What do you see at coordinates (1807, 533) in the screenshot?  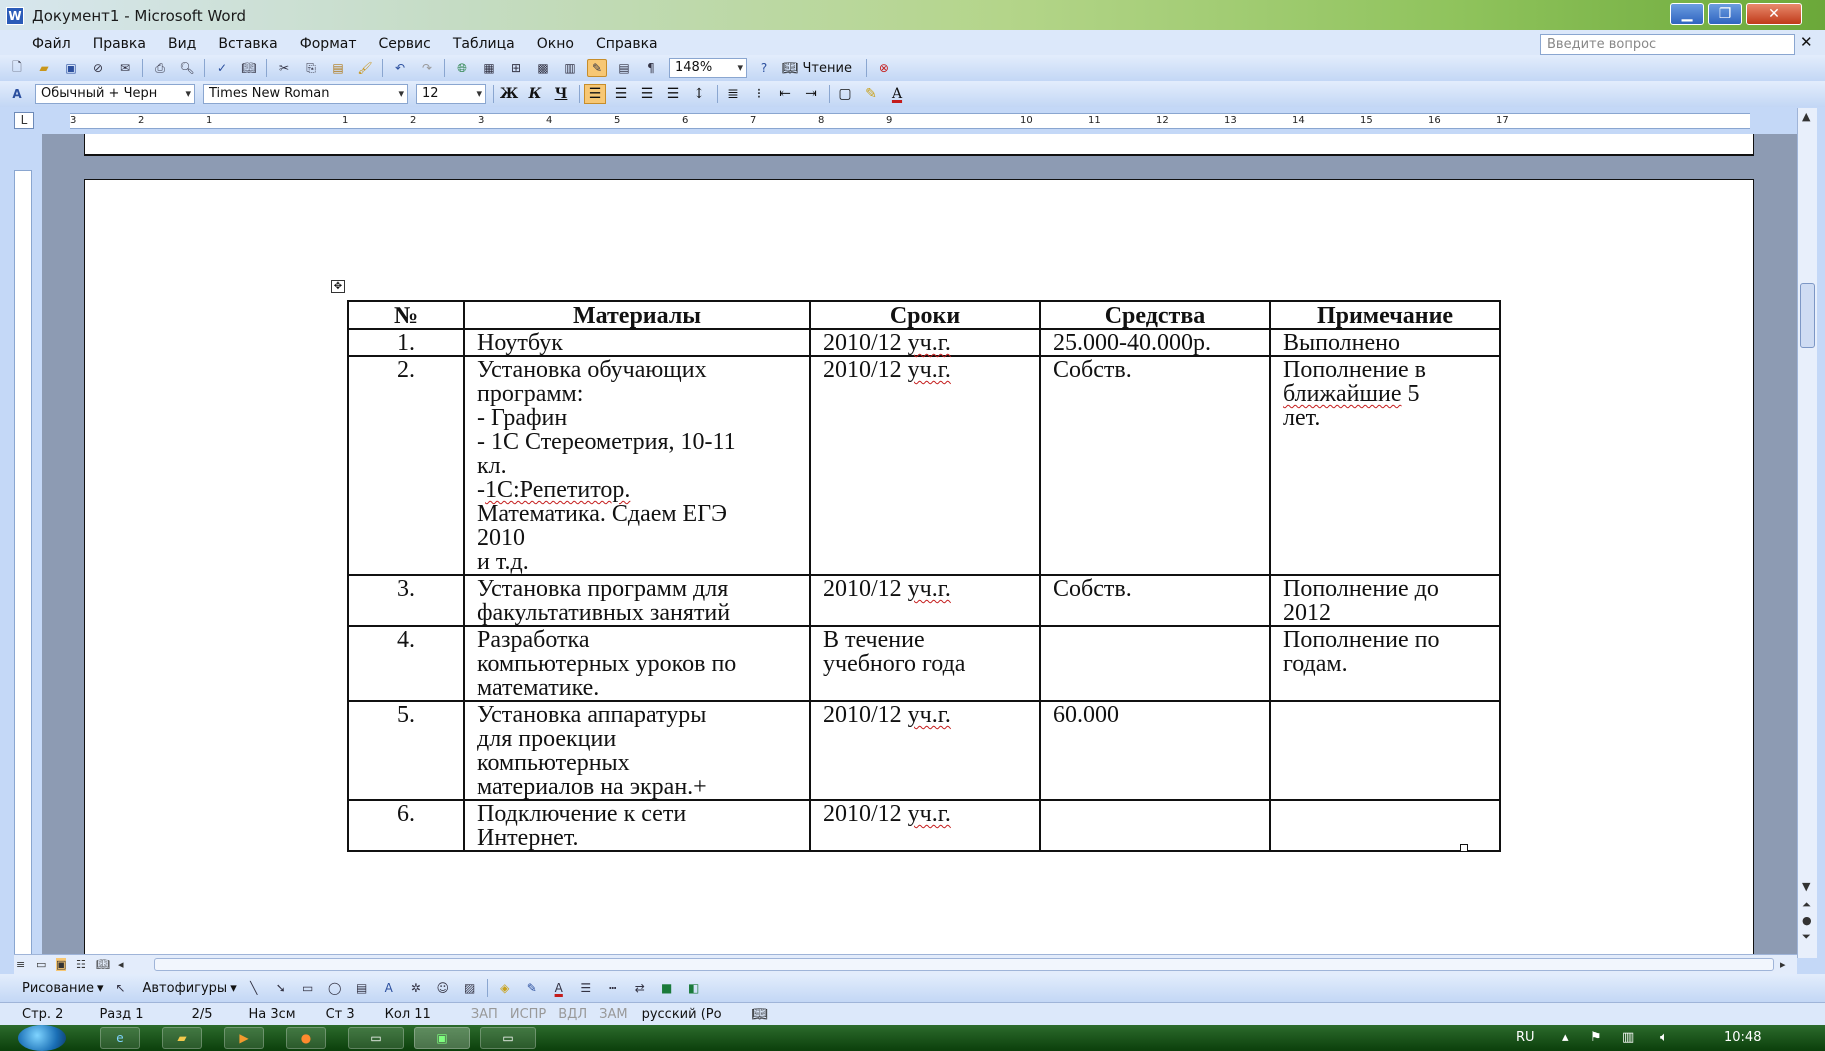 I see `vertical-scrollbar: ▲ ▼ ⏶ ● ⏷` at bounding box center [1807, 533].